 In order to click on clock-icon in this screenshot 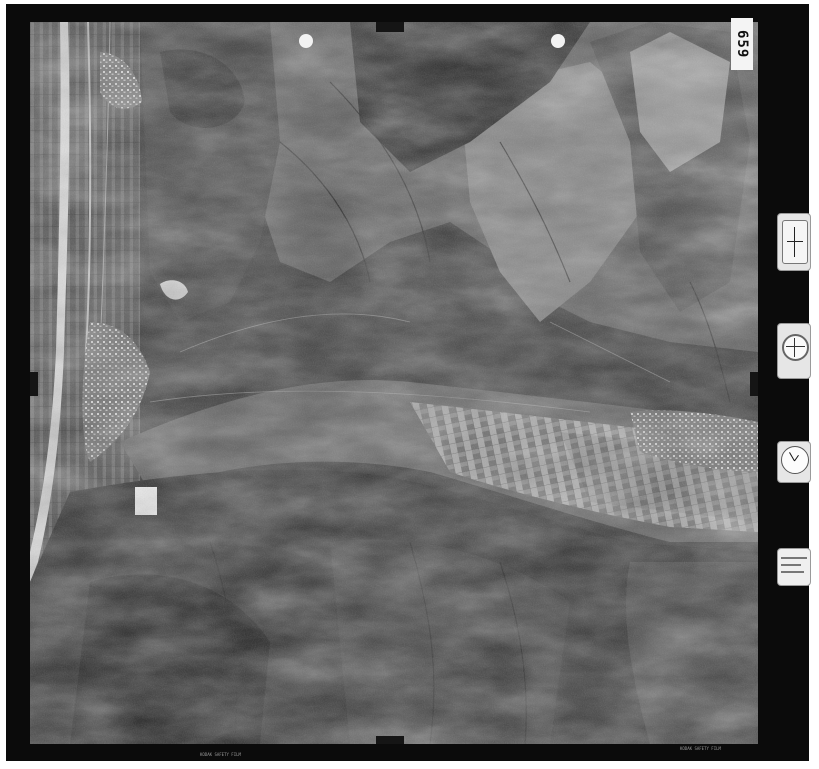, I will do `click(794, 462)`.